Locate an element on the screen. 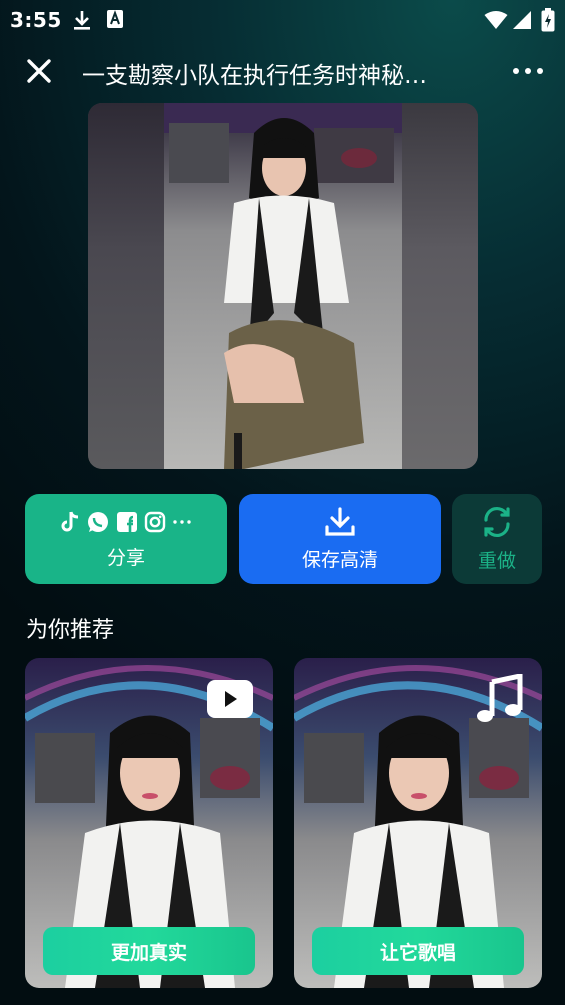 The height and width of the screenshot is (1005, 565). close-icon is located at coordinates (39, 71).